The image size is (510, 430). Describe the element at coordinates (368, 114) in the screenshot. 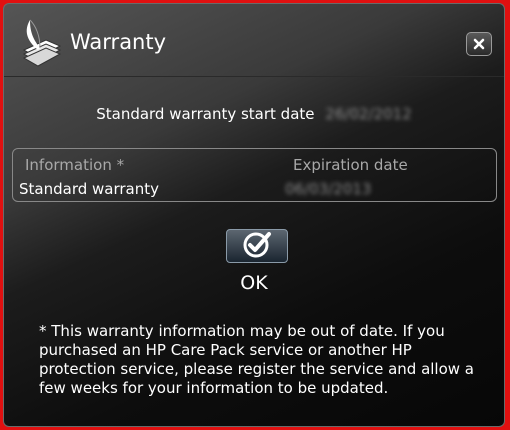

I see `start-date-value: 26/02/2012` at that location.